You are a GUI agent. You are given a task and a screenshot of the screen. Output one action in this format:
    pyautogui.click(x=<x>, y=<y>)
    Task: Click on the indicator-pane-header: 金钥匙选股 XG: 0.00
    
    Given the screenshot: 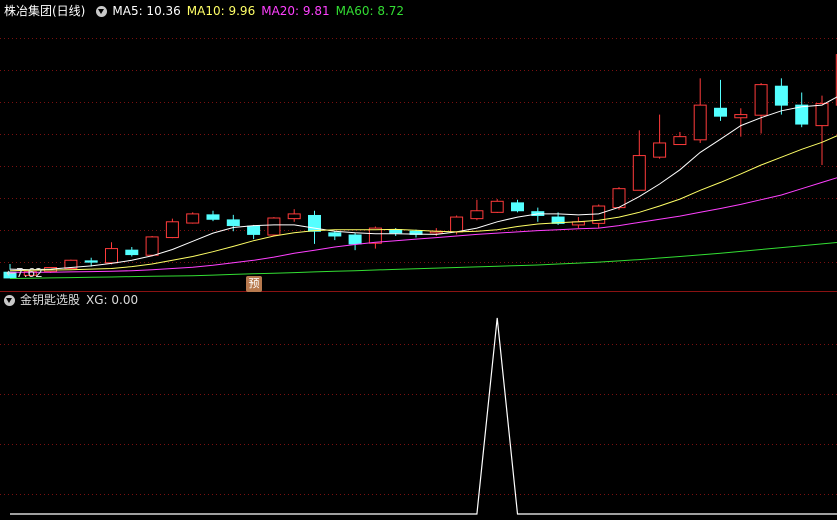 What is the action you would take?
    pyautogui.click(x=72, y=300)
    